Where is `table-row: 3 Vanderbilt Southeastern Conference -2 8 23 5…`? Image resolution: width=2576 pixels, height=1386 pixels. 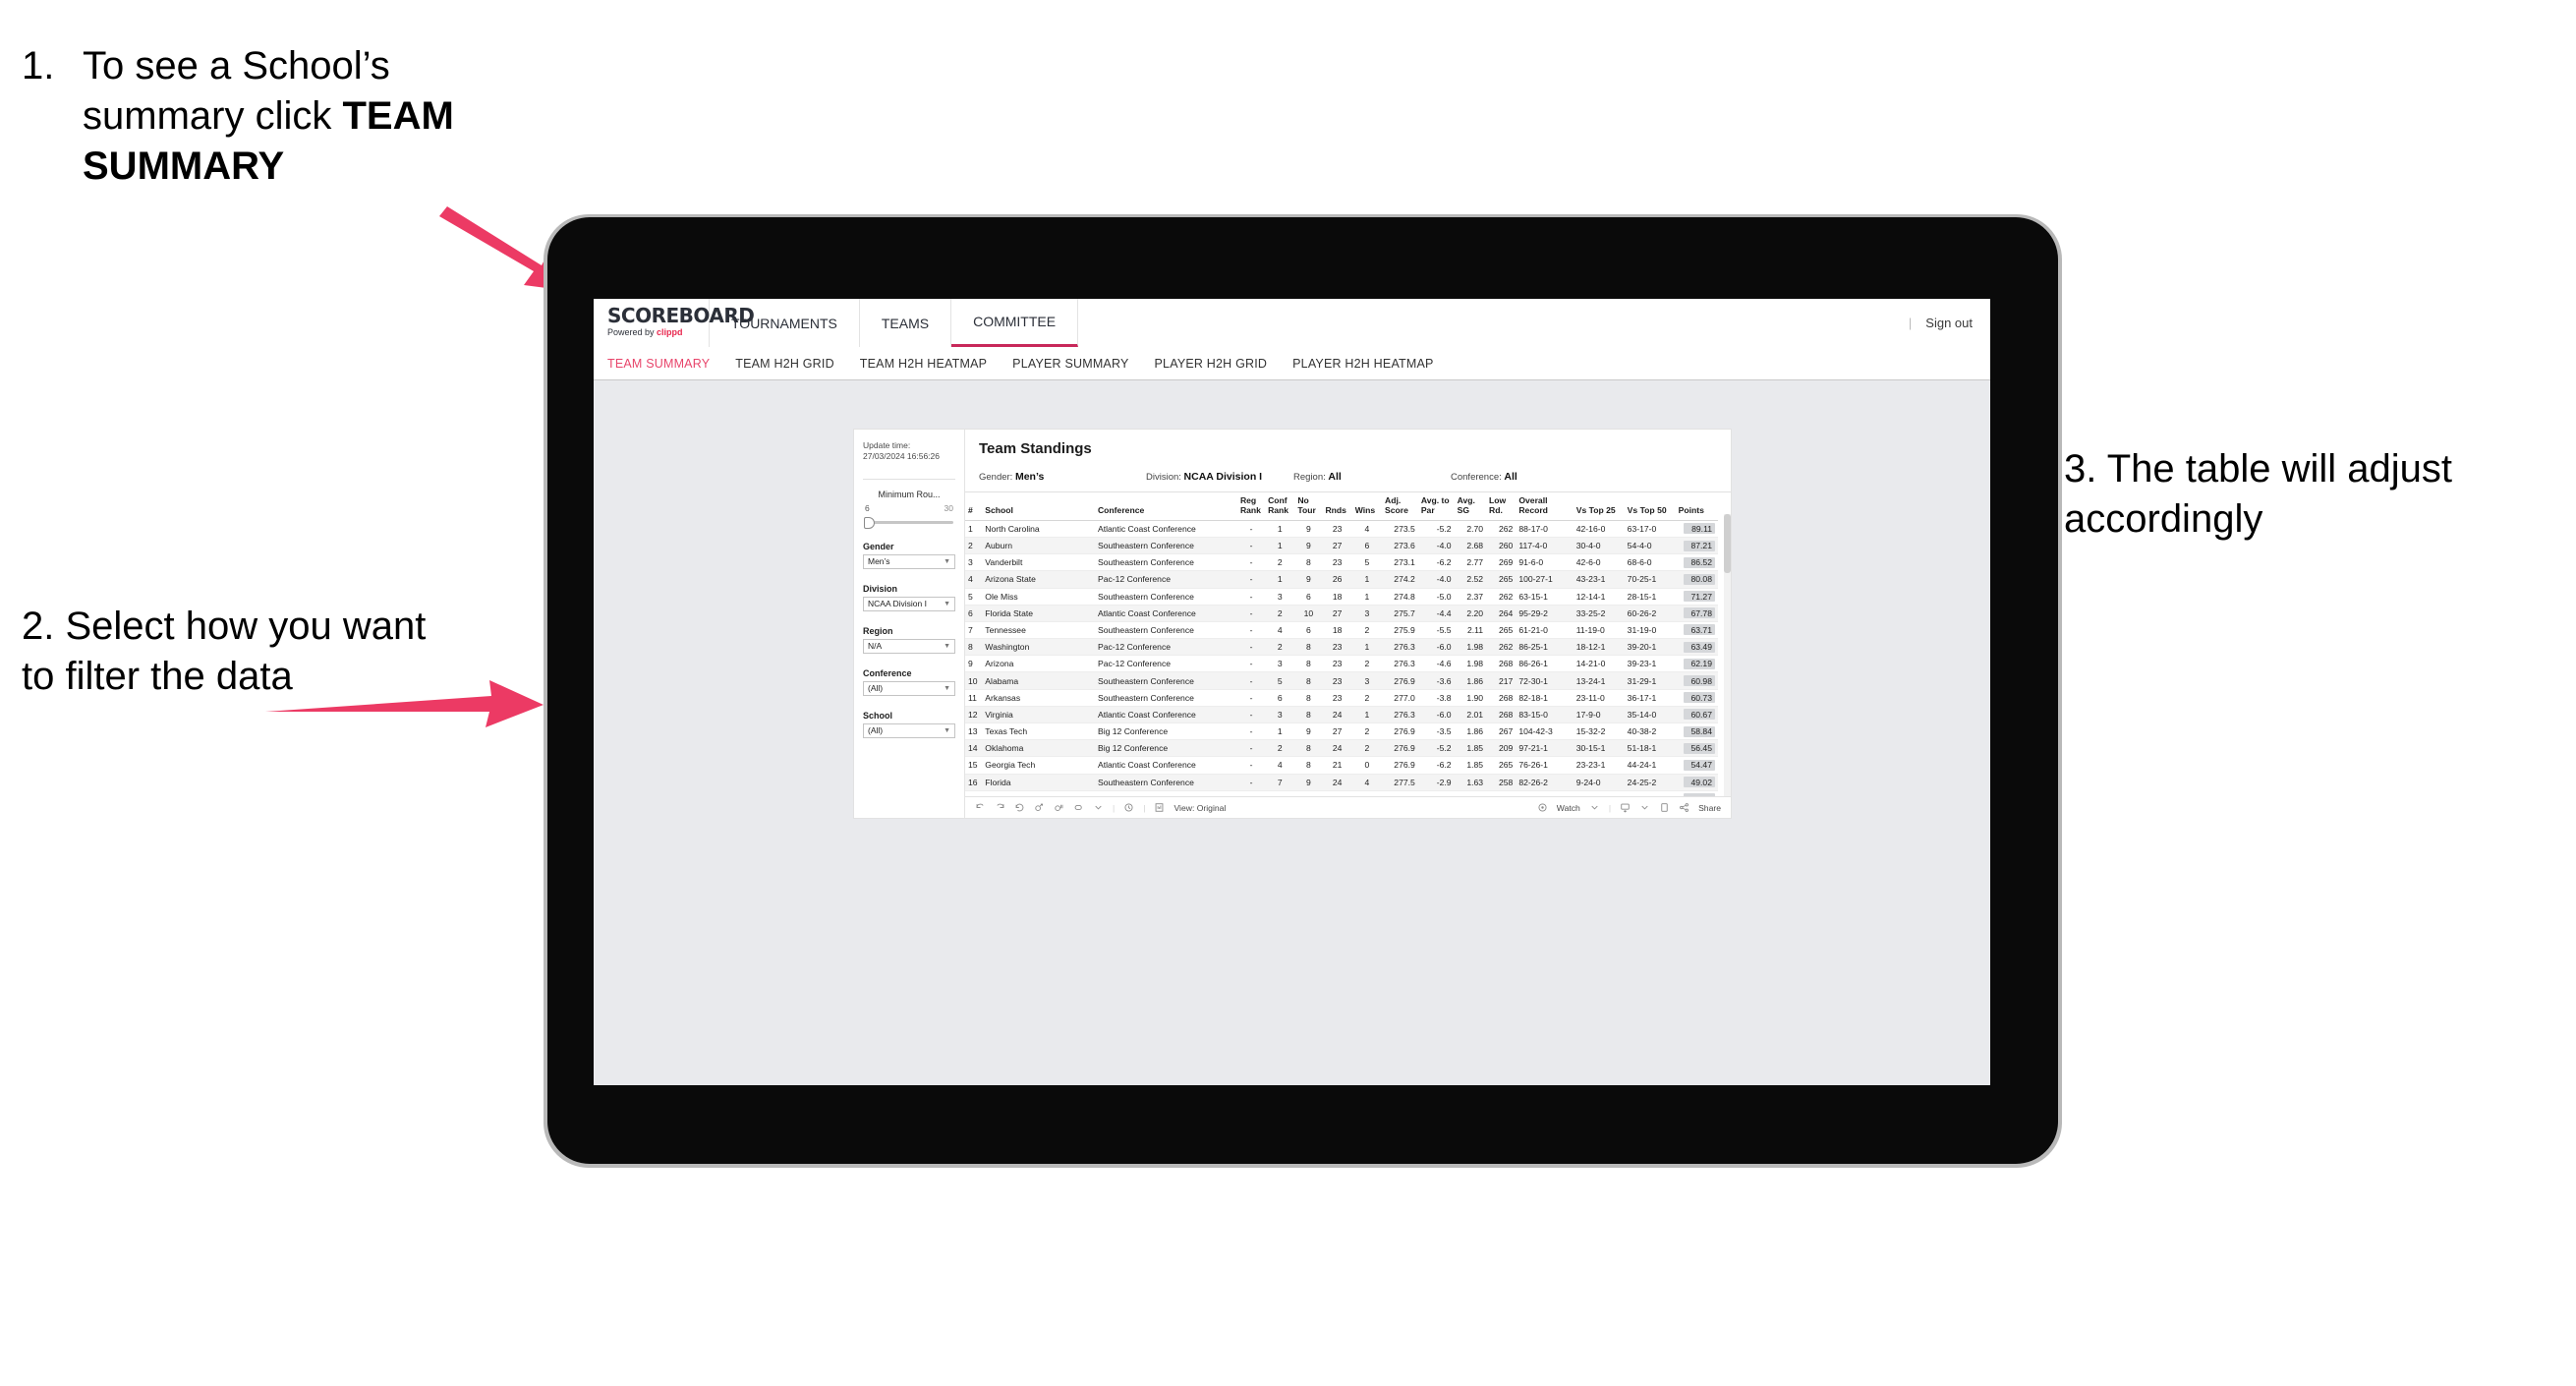 table-row: 3 Vanderbilt Southeastern Conference -2 8 23 5… is located at coordinates (1342, 563).